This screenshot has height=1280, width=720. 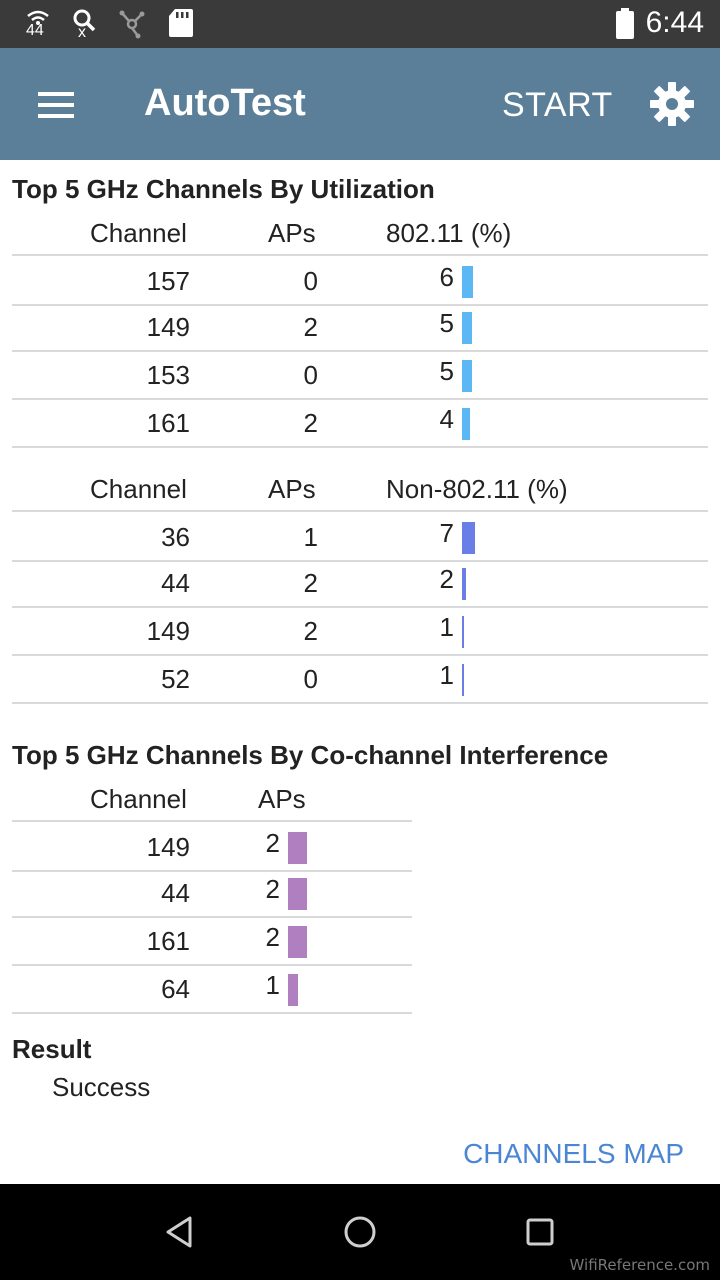 What do you see at coordinates (292, 233) in the screenshot?
I see `t1-header-aps: APs` at bounding box center [292, 233].